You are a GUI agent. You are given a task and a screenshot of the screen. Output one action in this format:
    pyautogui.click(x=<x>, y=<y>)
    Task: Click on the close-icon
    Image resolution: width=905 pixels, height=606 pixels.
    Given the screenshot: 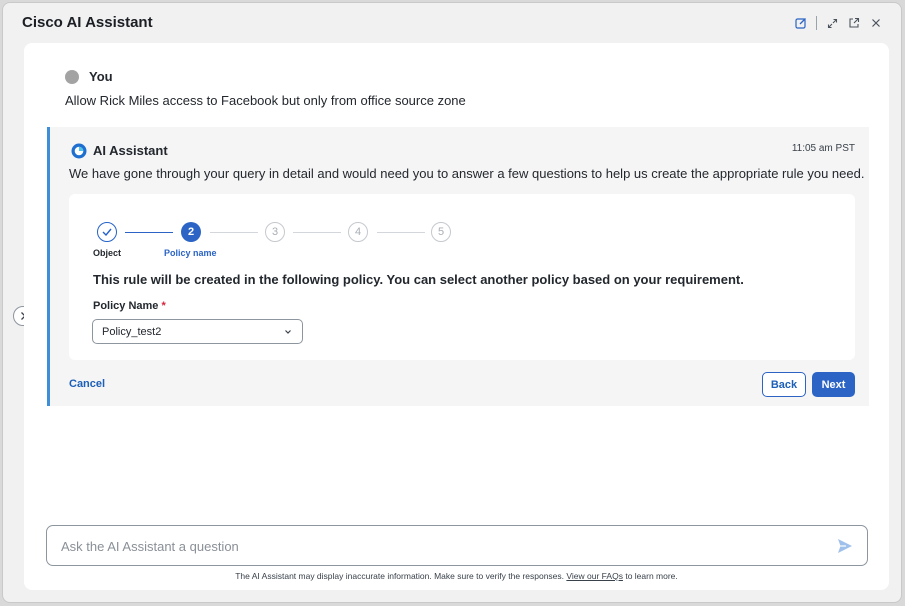 What is the action you would take?
    pyautogui.click(x=876, y=23)
    